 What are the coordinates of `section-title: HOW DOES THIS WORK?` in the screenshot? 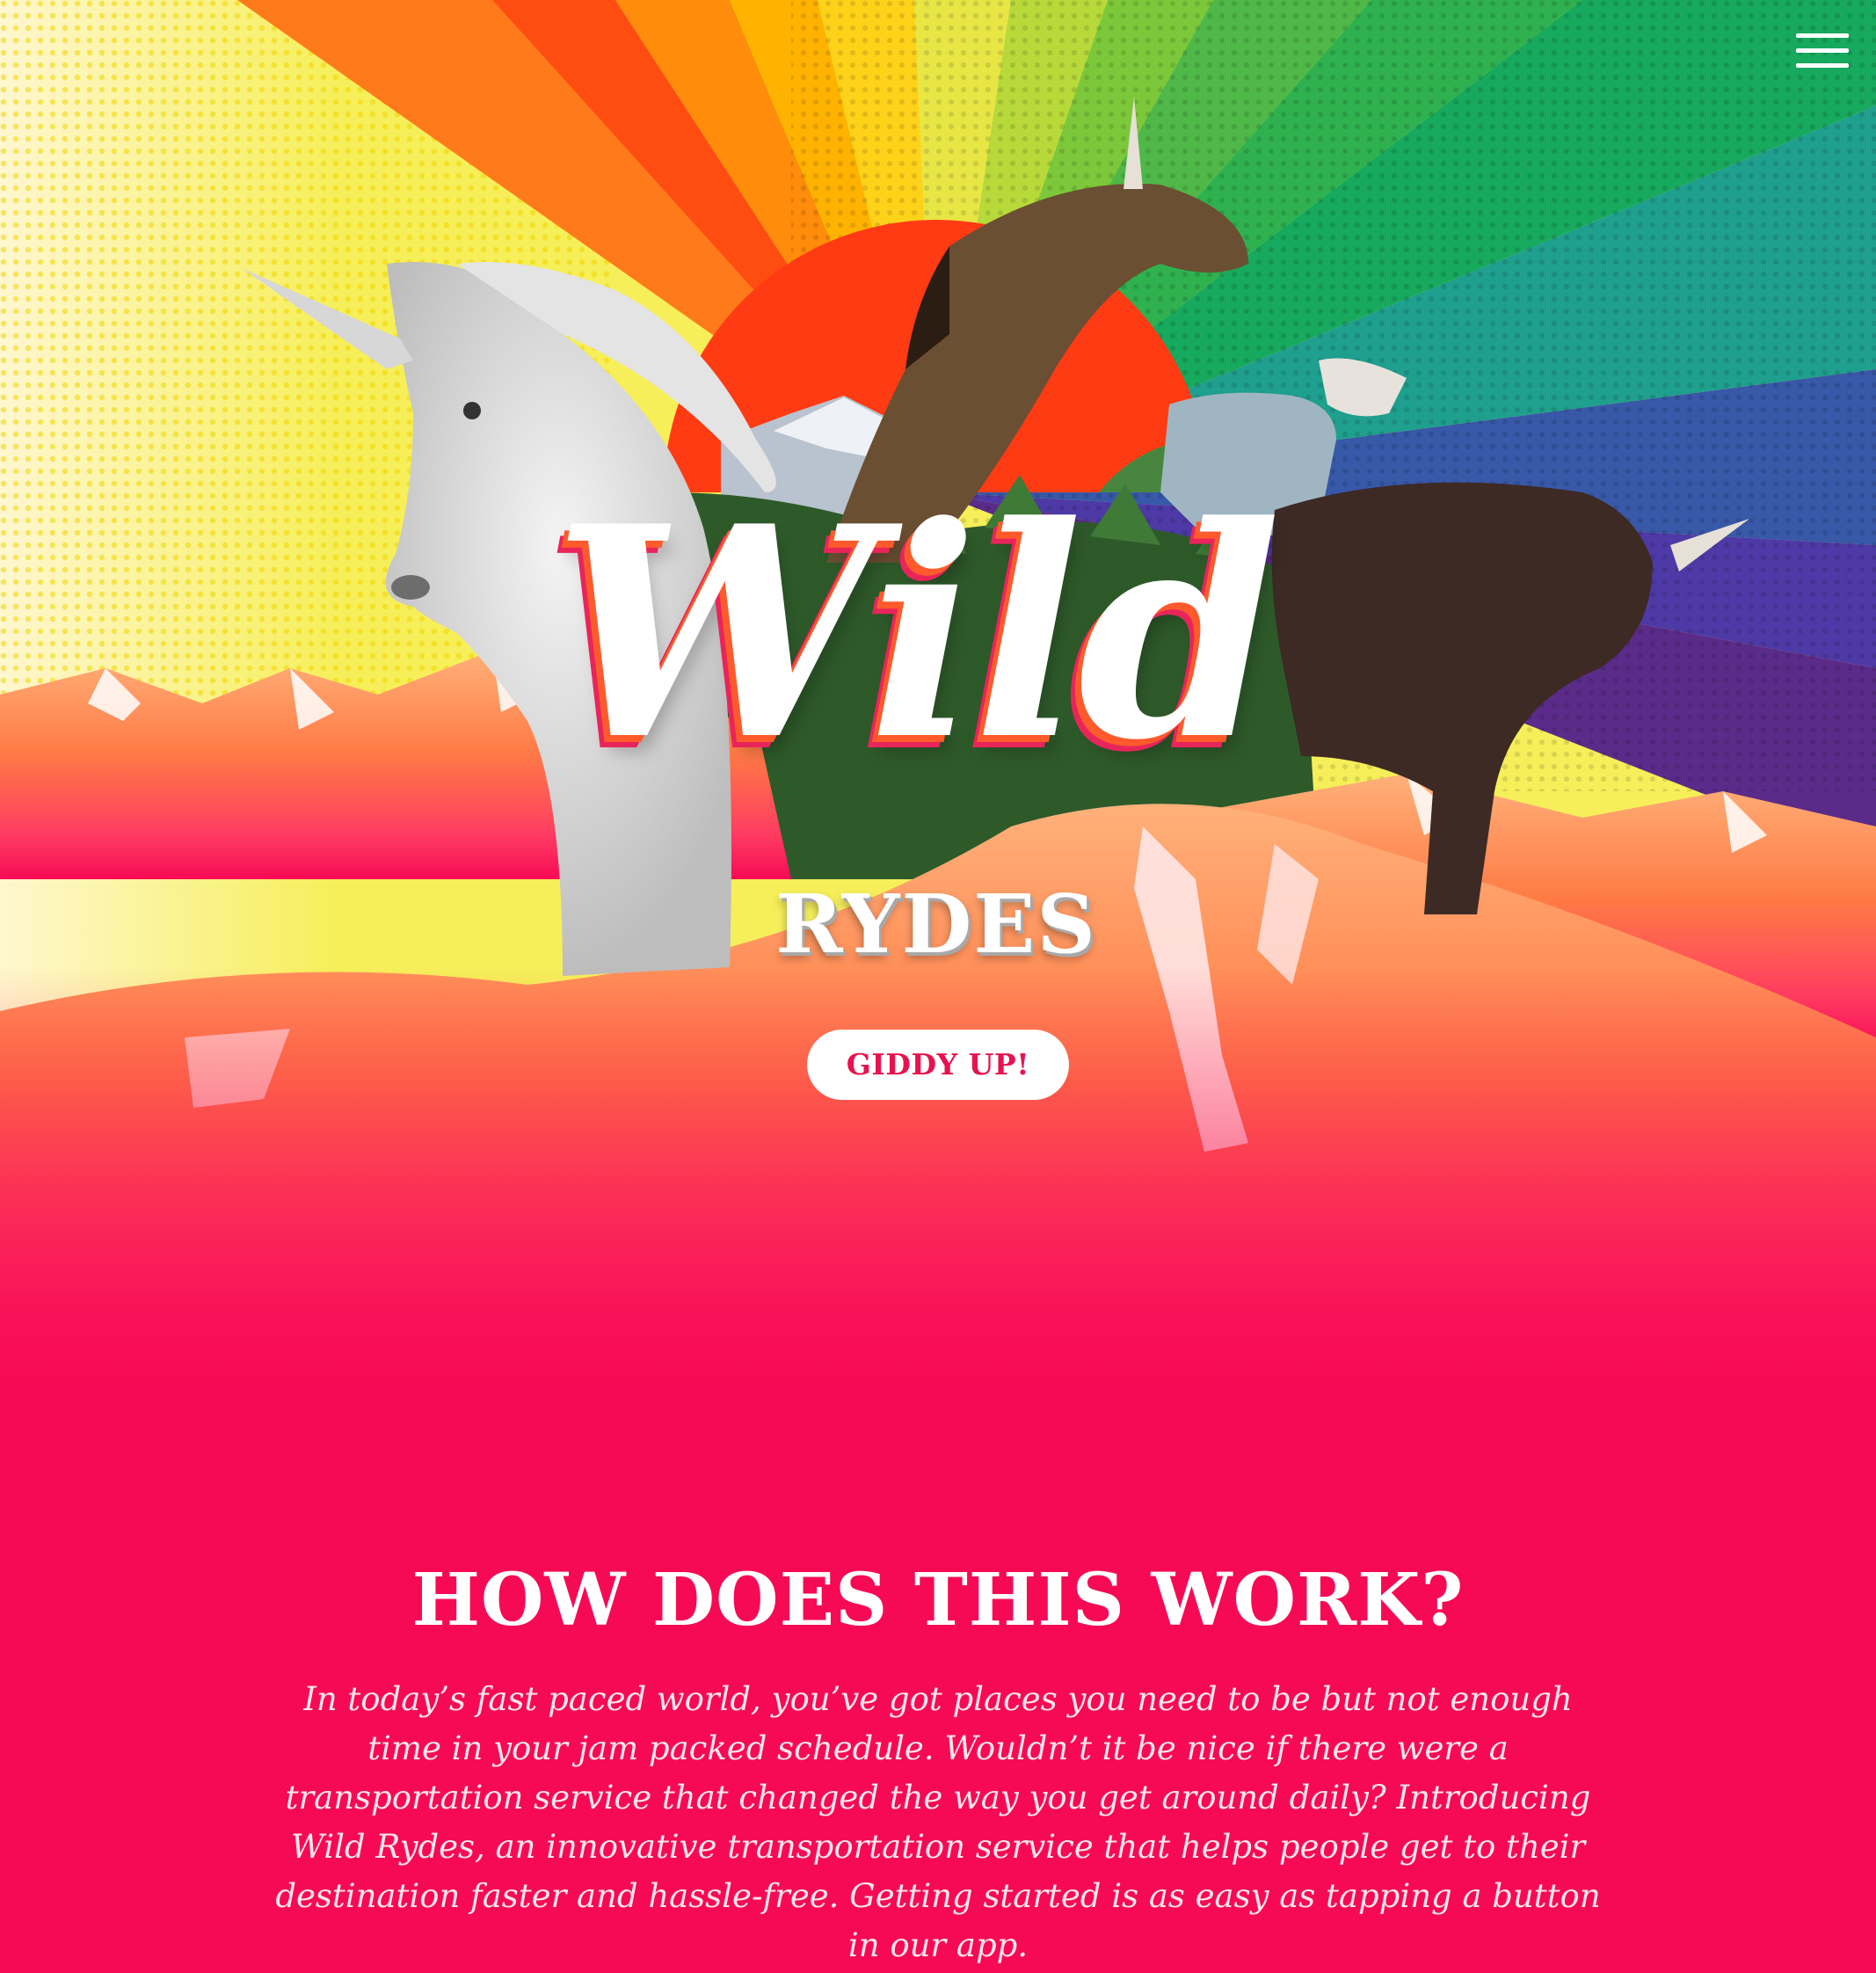 It's located at (938, 1600).